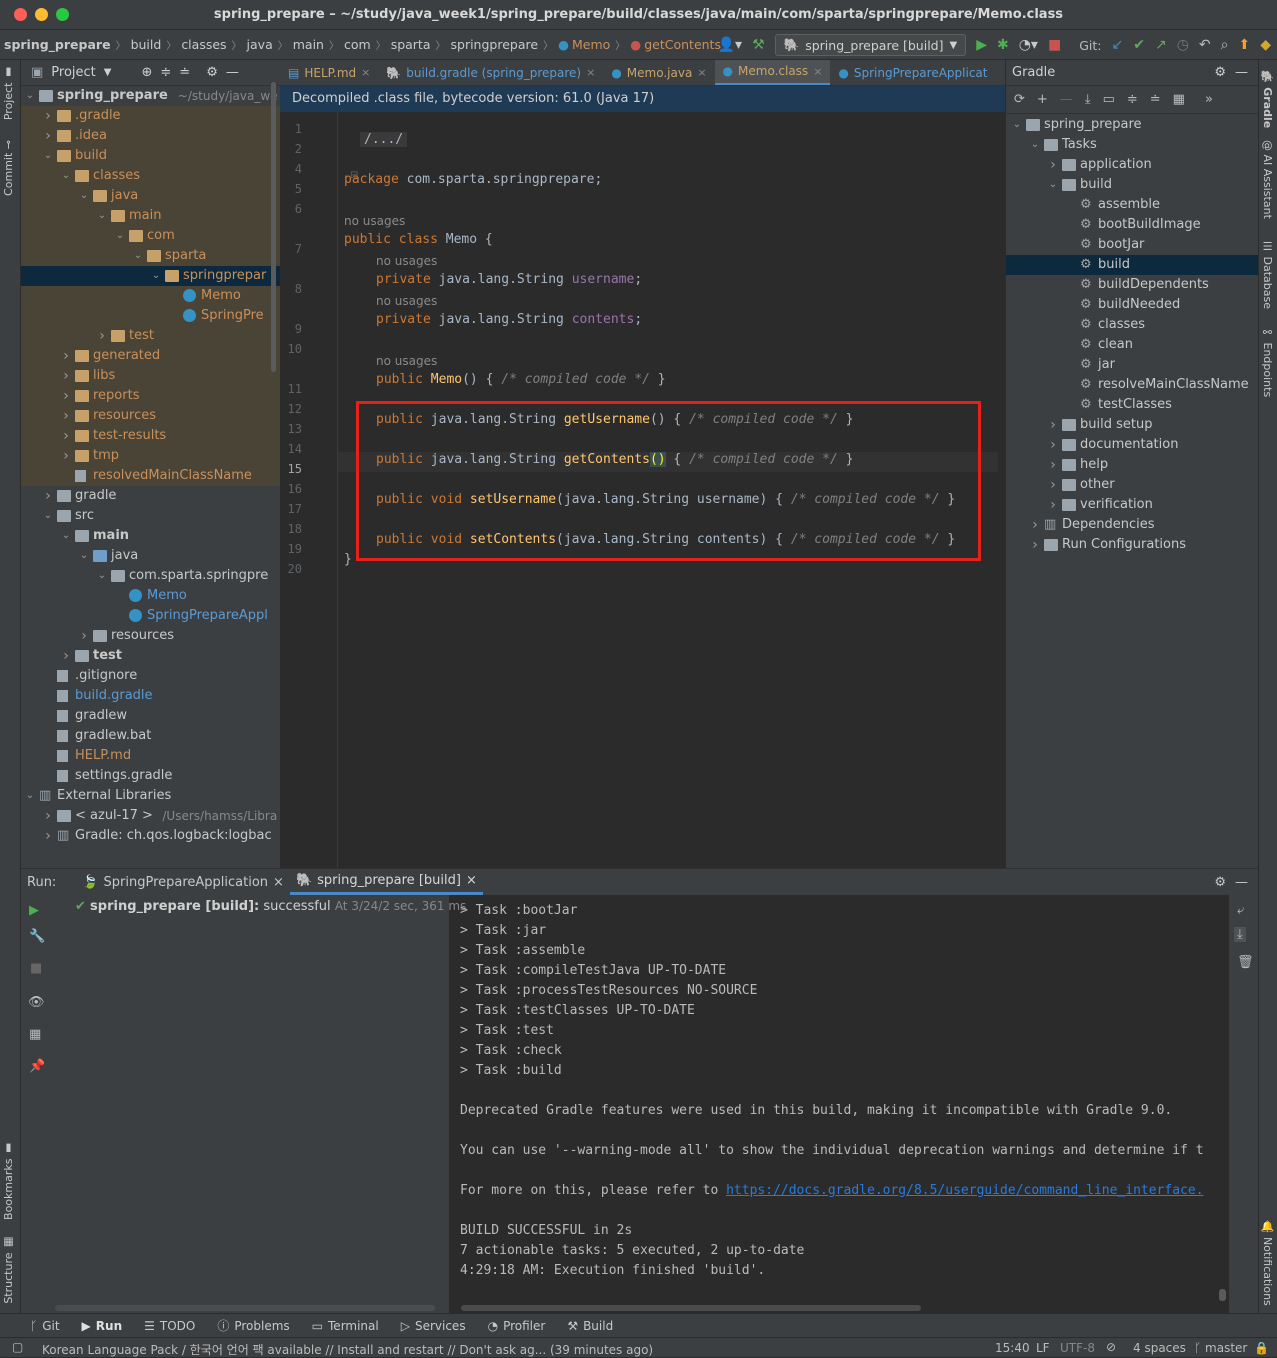 The height and width of the screenshot is (1358, 1277). What do you see at coordinates (1132, 325) in the screenshot?
I see `tree-item-classes: ⚙ classes` at bounding box center [1132, 325].